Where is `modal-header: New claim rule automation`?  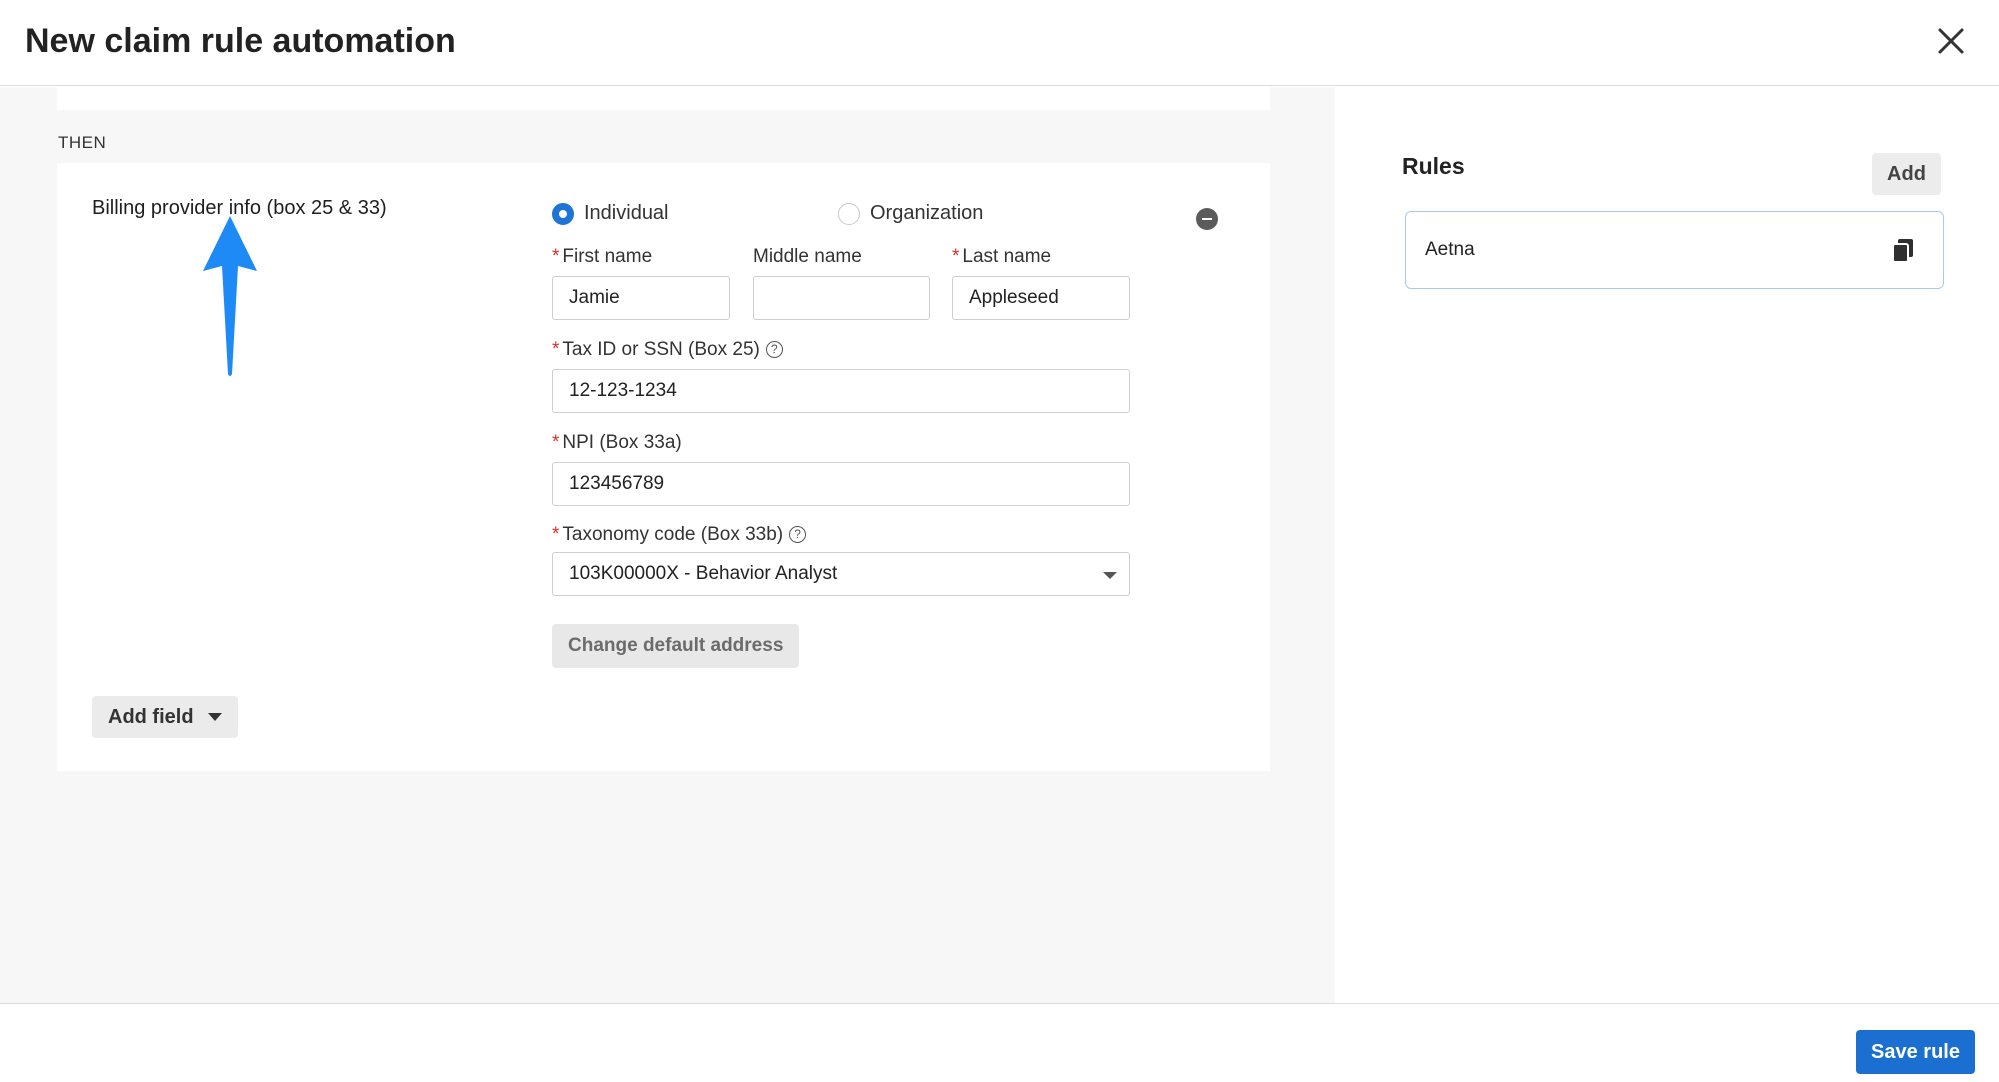
modal-header: New claim rule automation is located at coordinates (999, 43).